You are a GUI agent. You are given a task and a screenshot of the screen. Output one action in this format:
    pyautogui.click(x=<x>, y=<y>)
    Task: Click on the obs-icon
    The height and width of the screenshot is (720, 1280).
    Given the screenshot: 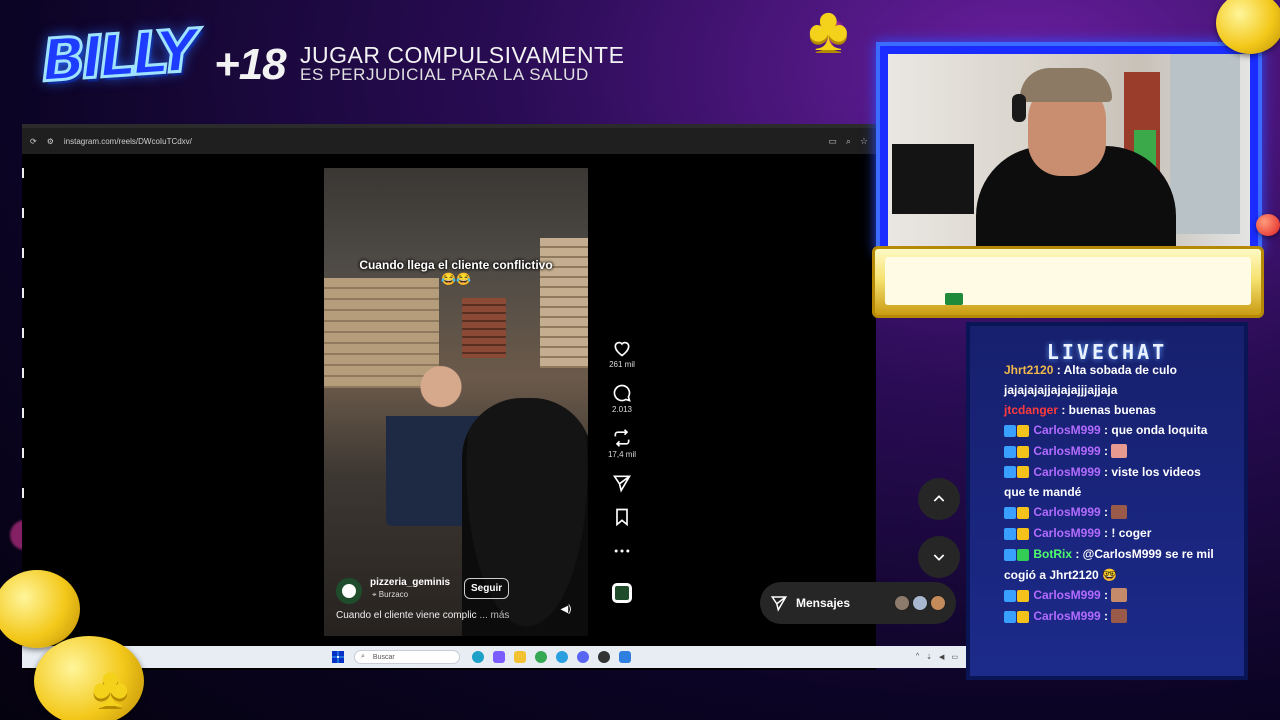 What is the action you would take?
    pyautogui.click(x=604, y=657)
    